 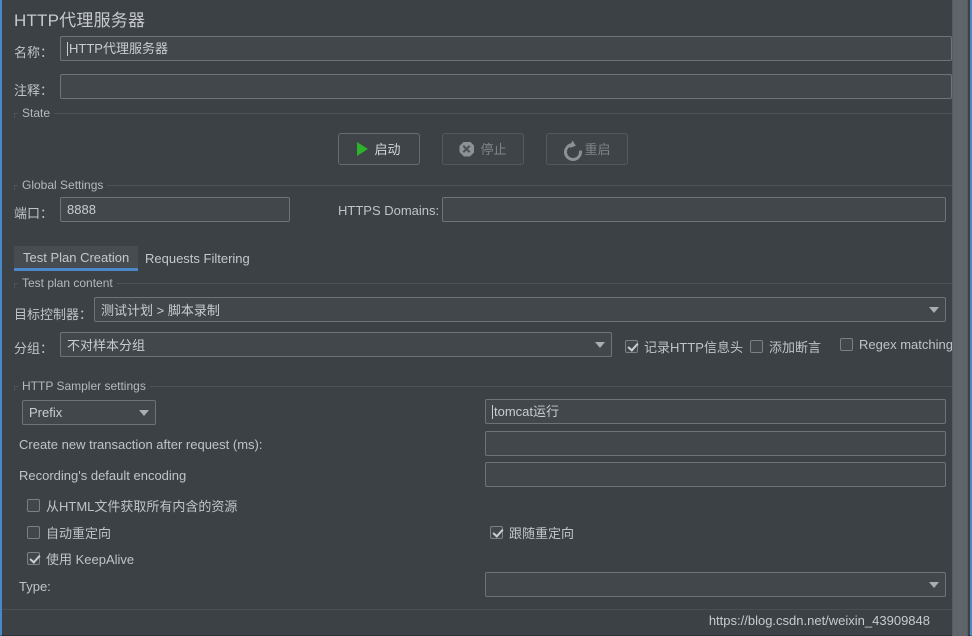 What do you see at coordinates (34, 213) in the screenshot?
I see `port-label: 端口：` at bounding box center [34, 213].